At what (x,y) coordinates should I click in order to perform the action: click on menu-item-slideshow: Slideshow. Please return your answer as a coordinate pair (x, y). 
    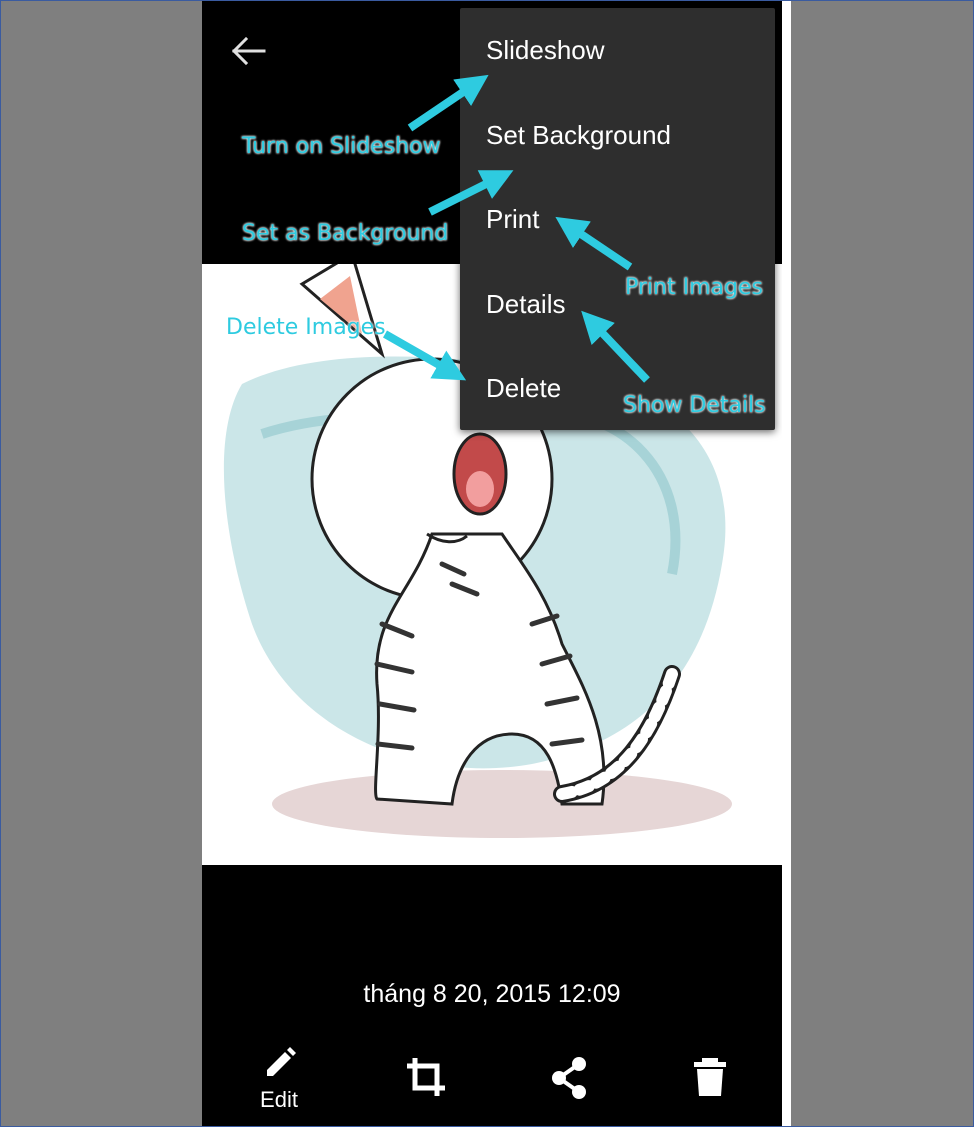
    Looking at the image, I should click on (617, 50).